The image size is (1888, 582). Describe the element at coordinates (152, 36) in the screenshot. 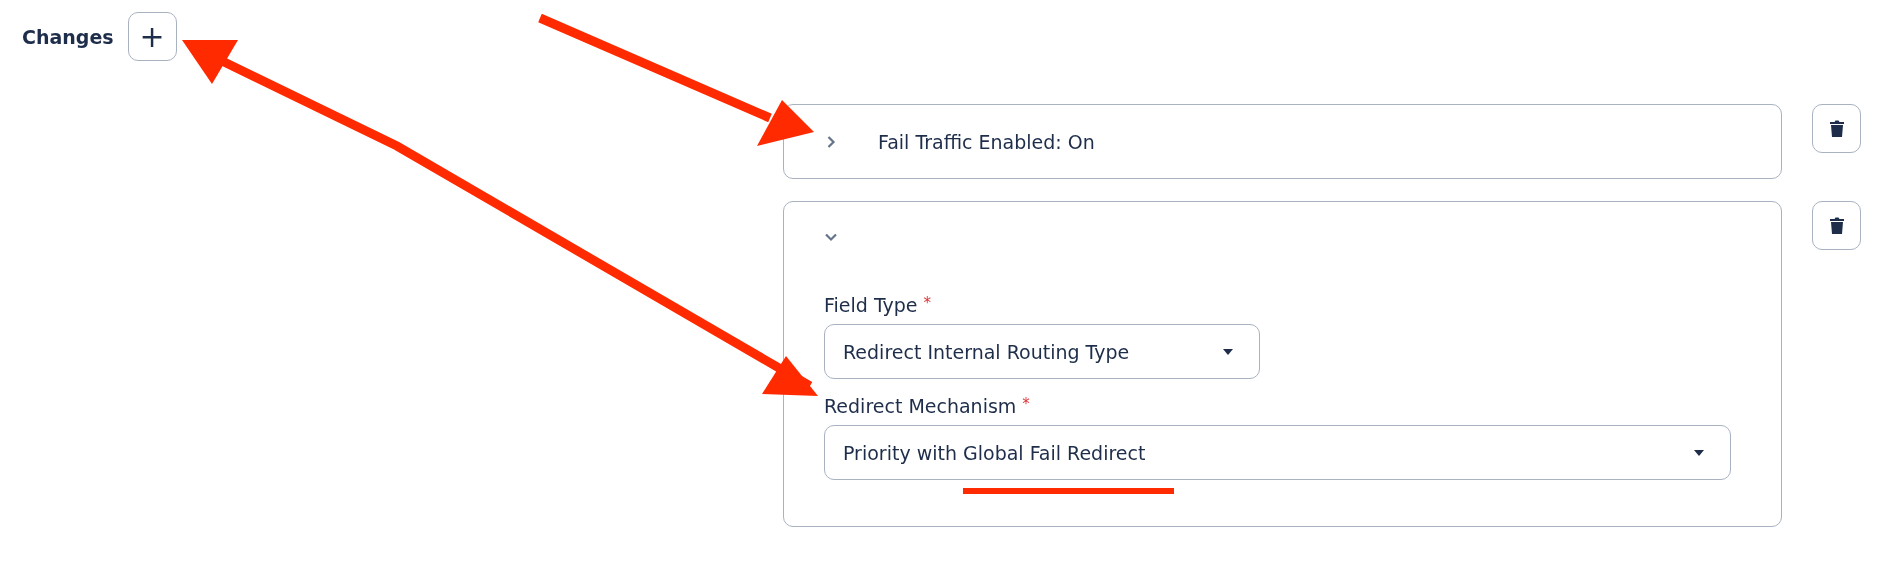

I see `add-button: +` at that location.